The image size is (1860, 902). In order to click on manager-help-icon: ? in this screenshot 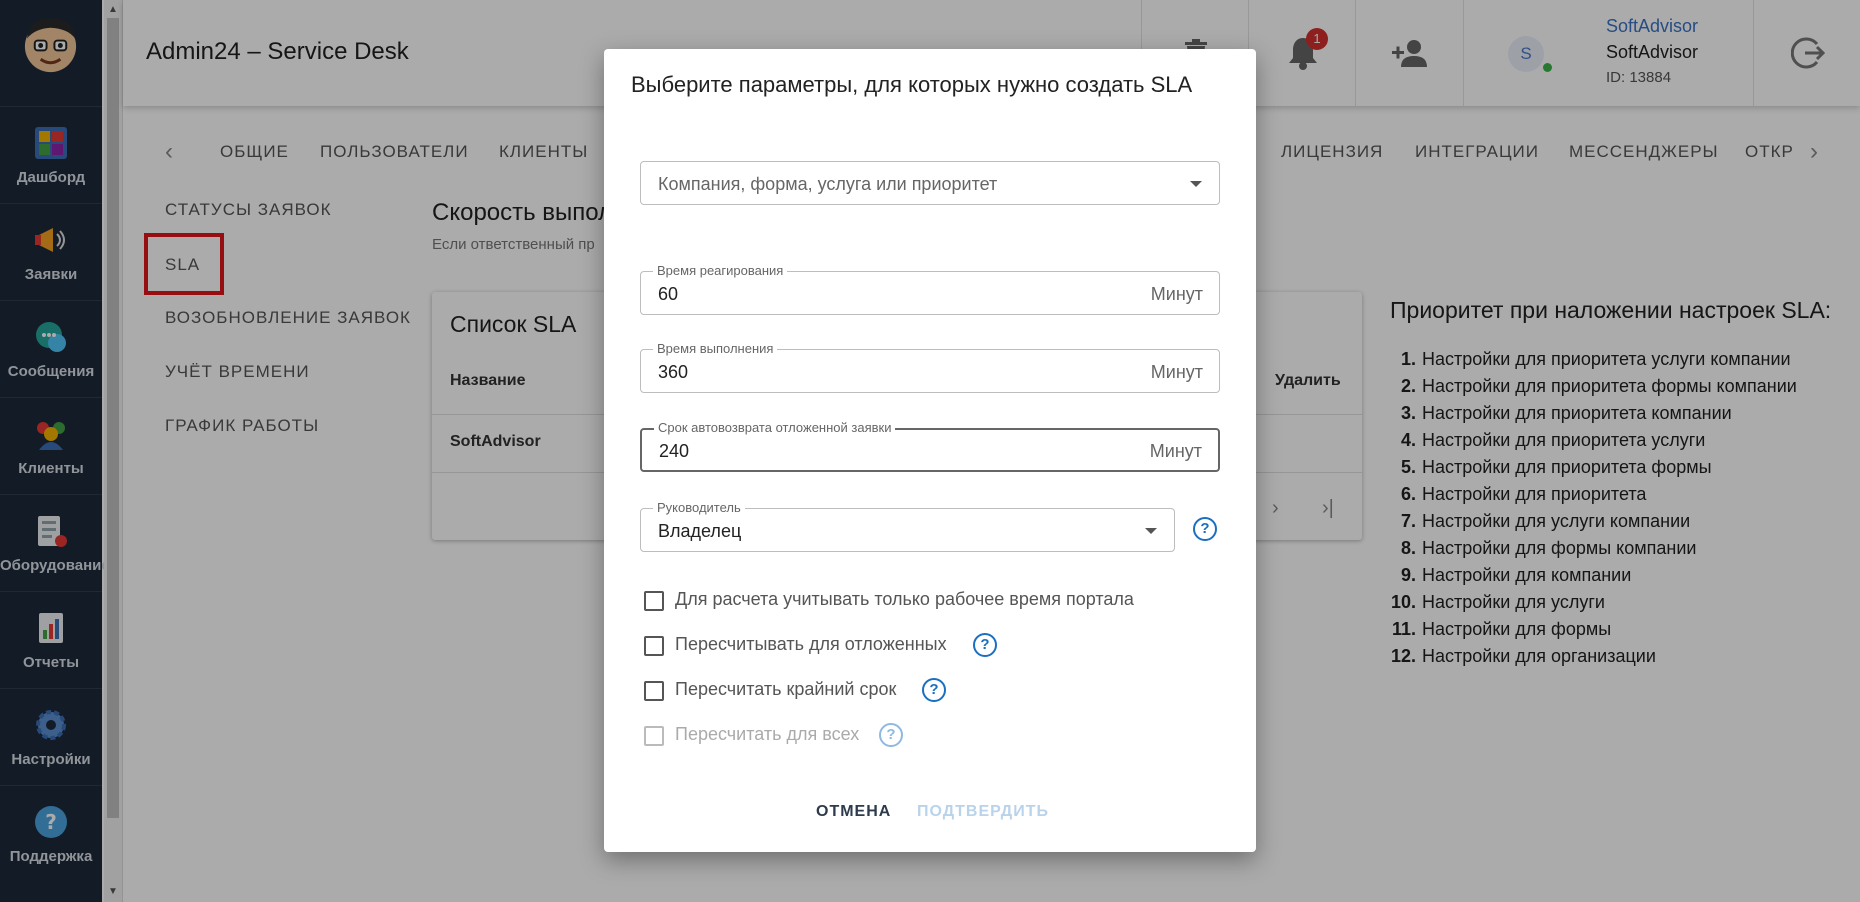, I will do `click(1205, 529)`.